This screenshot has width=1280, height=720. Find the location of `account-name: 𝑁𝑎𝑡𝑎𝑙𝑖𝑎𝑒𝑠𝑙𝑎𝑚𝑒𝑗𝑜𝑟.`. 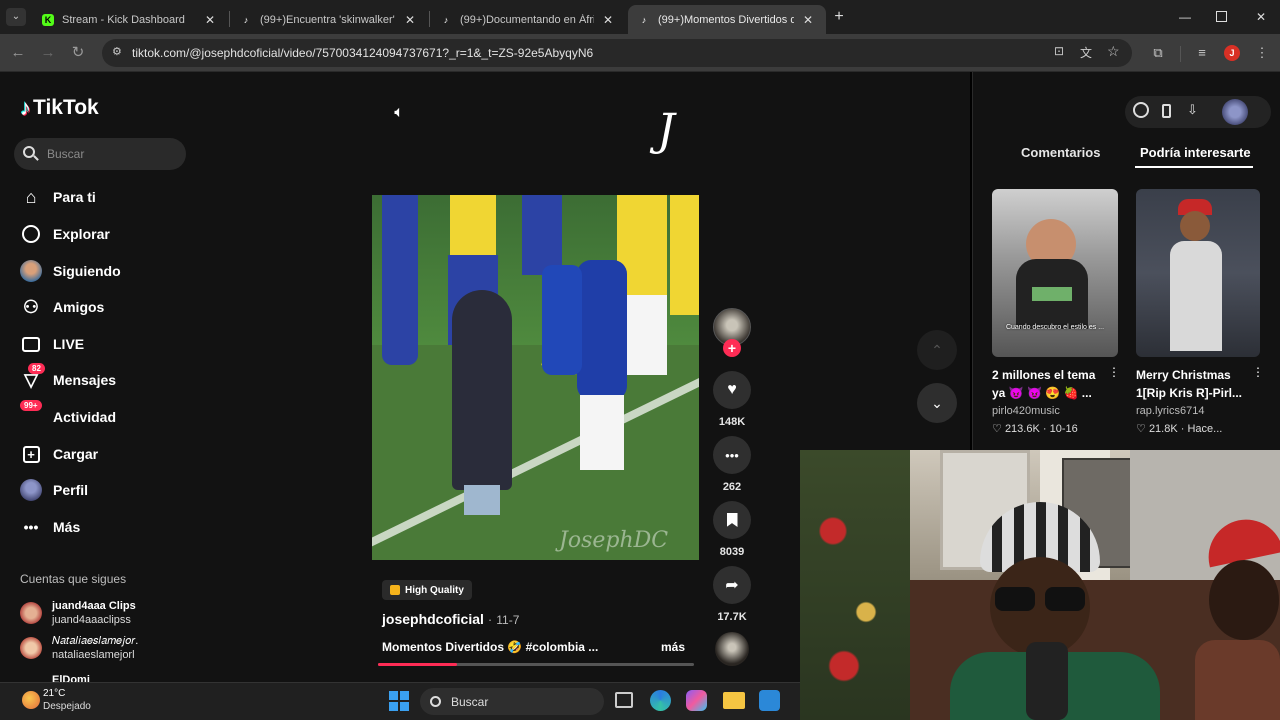

account-name: 𝑁𝑎𝑡𝑎𝑙𝑖𝑎𝑒𝑠𝑙𝑎𝑚𝑒𝑗𝑜𝑟. is located at coordinates (95, 641).